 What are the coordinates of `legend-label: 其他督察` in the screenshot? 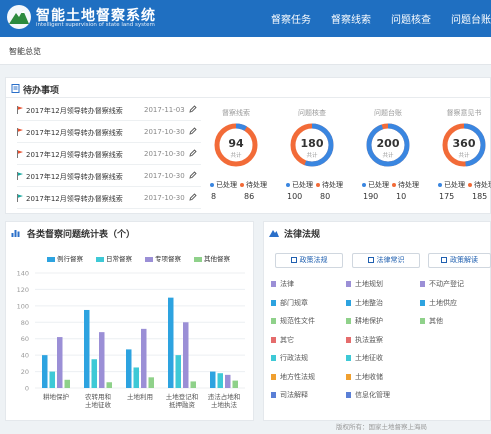 It's located at (217, 259).